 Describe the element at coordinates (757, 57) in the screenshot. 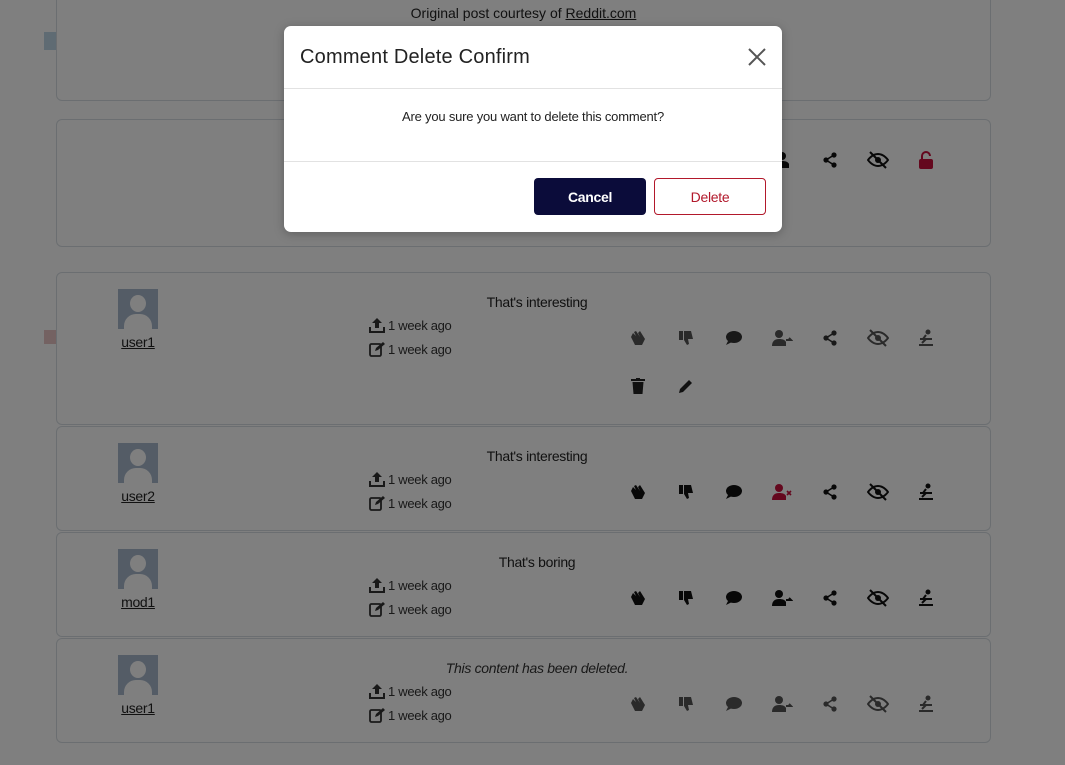

I see `close-icon` at that location.